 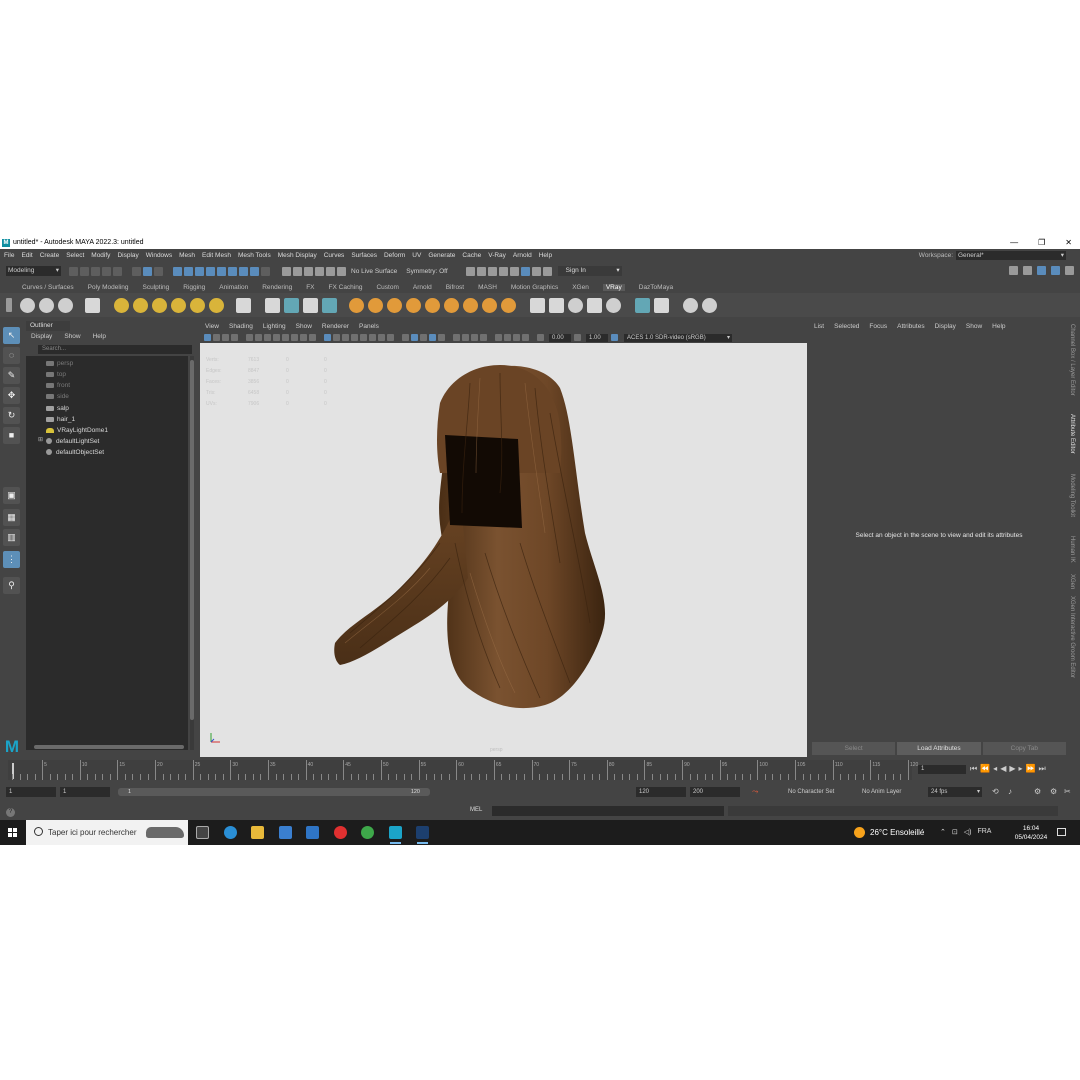 What do you see at coordinates (372, 337) in the screenshot?
I see `textured-icon` at bounding box center [372, 337].